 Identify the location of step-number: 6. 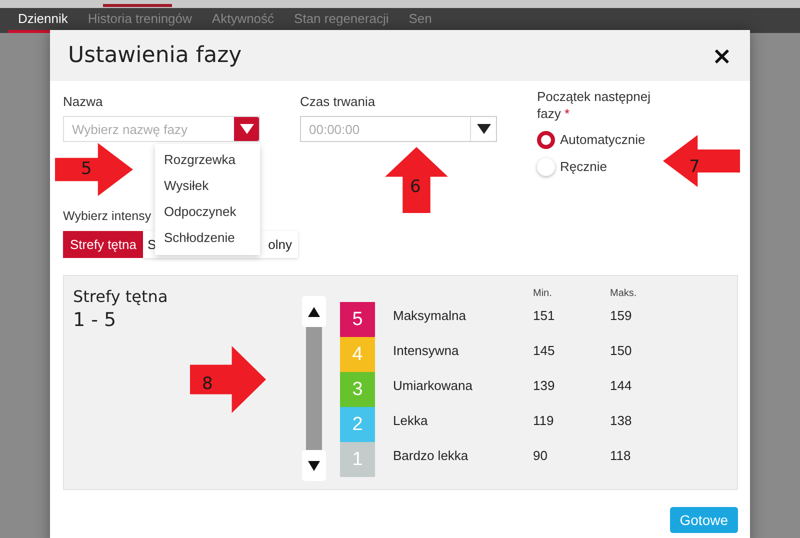
(415, 187).